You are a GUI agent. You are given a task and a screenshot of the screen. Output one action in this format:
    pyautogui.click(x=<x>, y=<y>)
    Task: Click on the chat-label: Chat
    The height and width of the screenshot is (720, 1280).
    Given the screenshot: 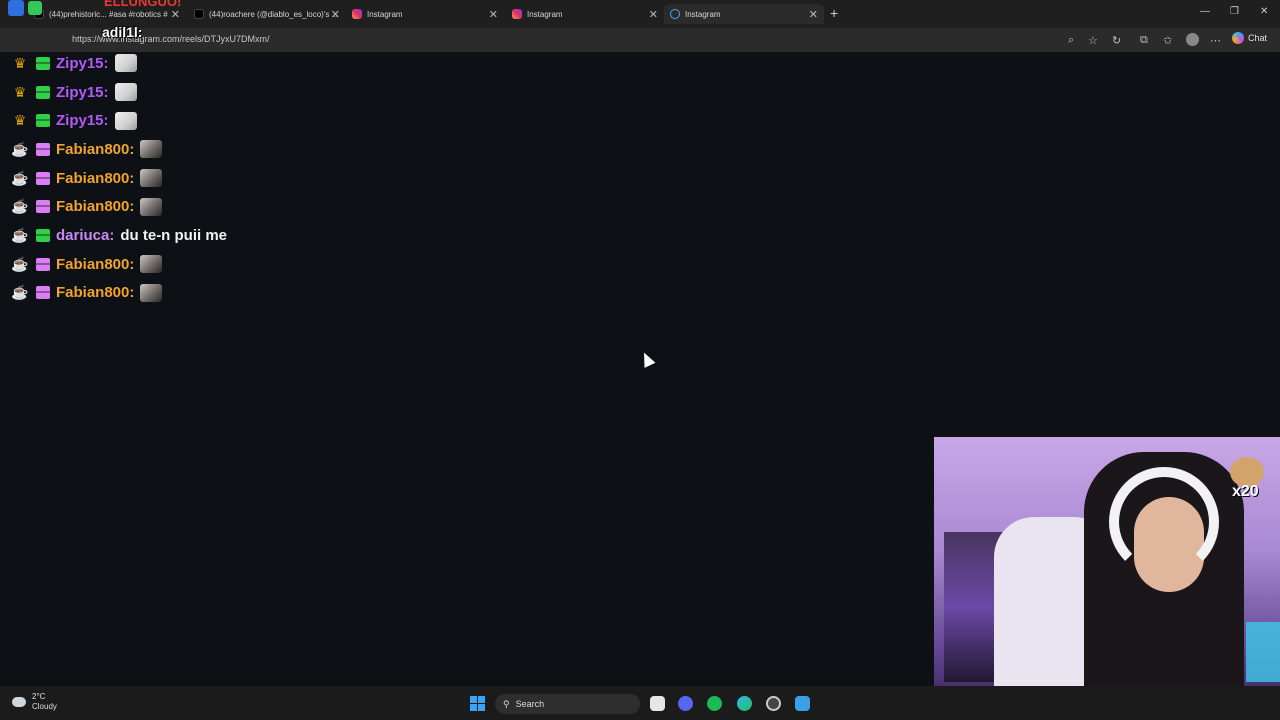 What is the action you would take?
    pyautogui.click(x=1258, y=38)
    